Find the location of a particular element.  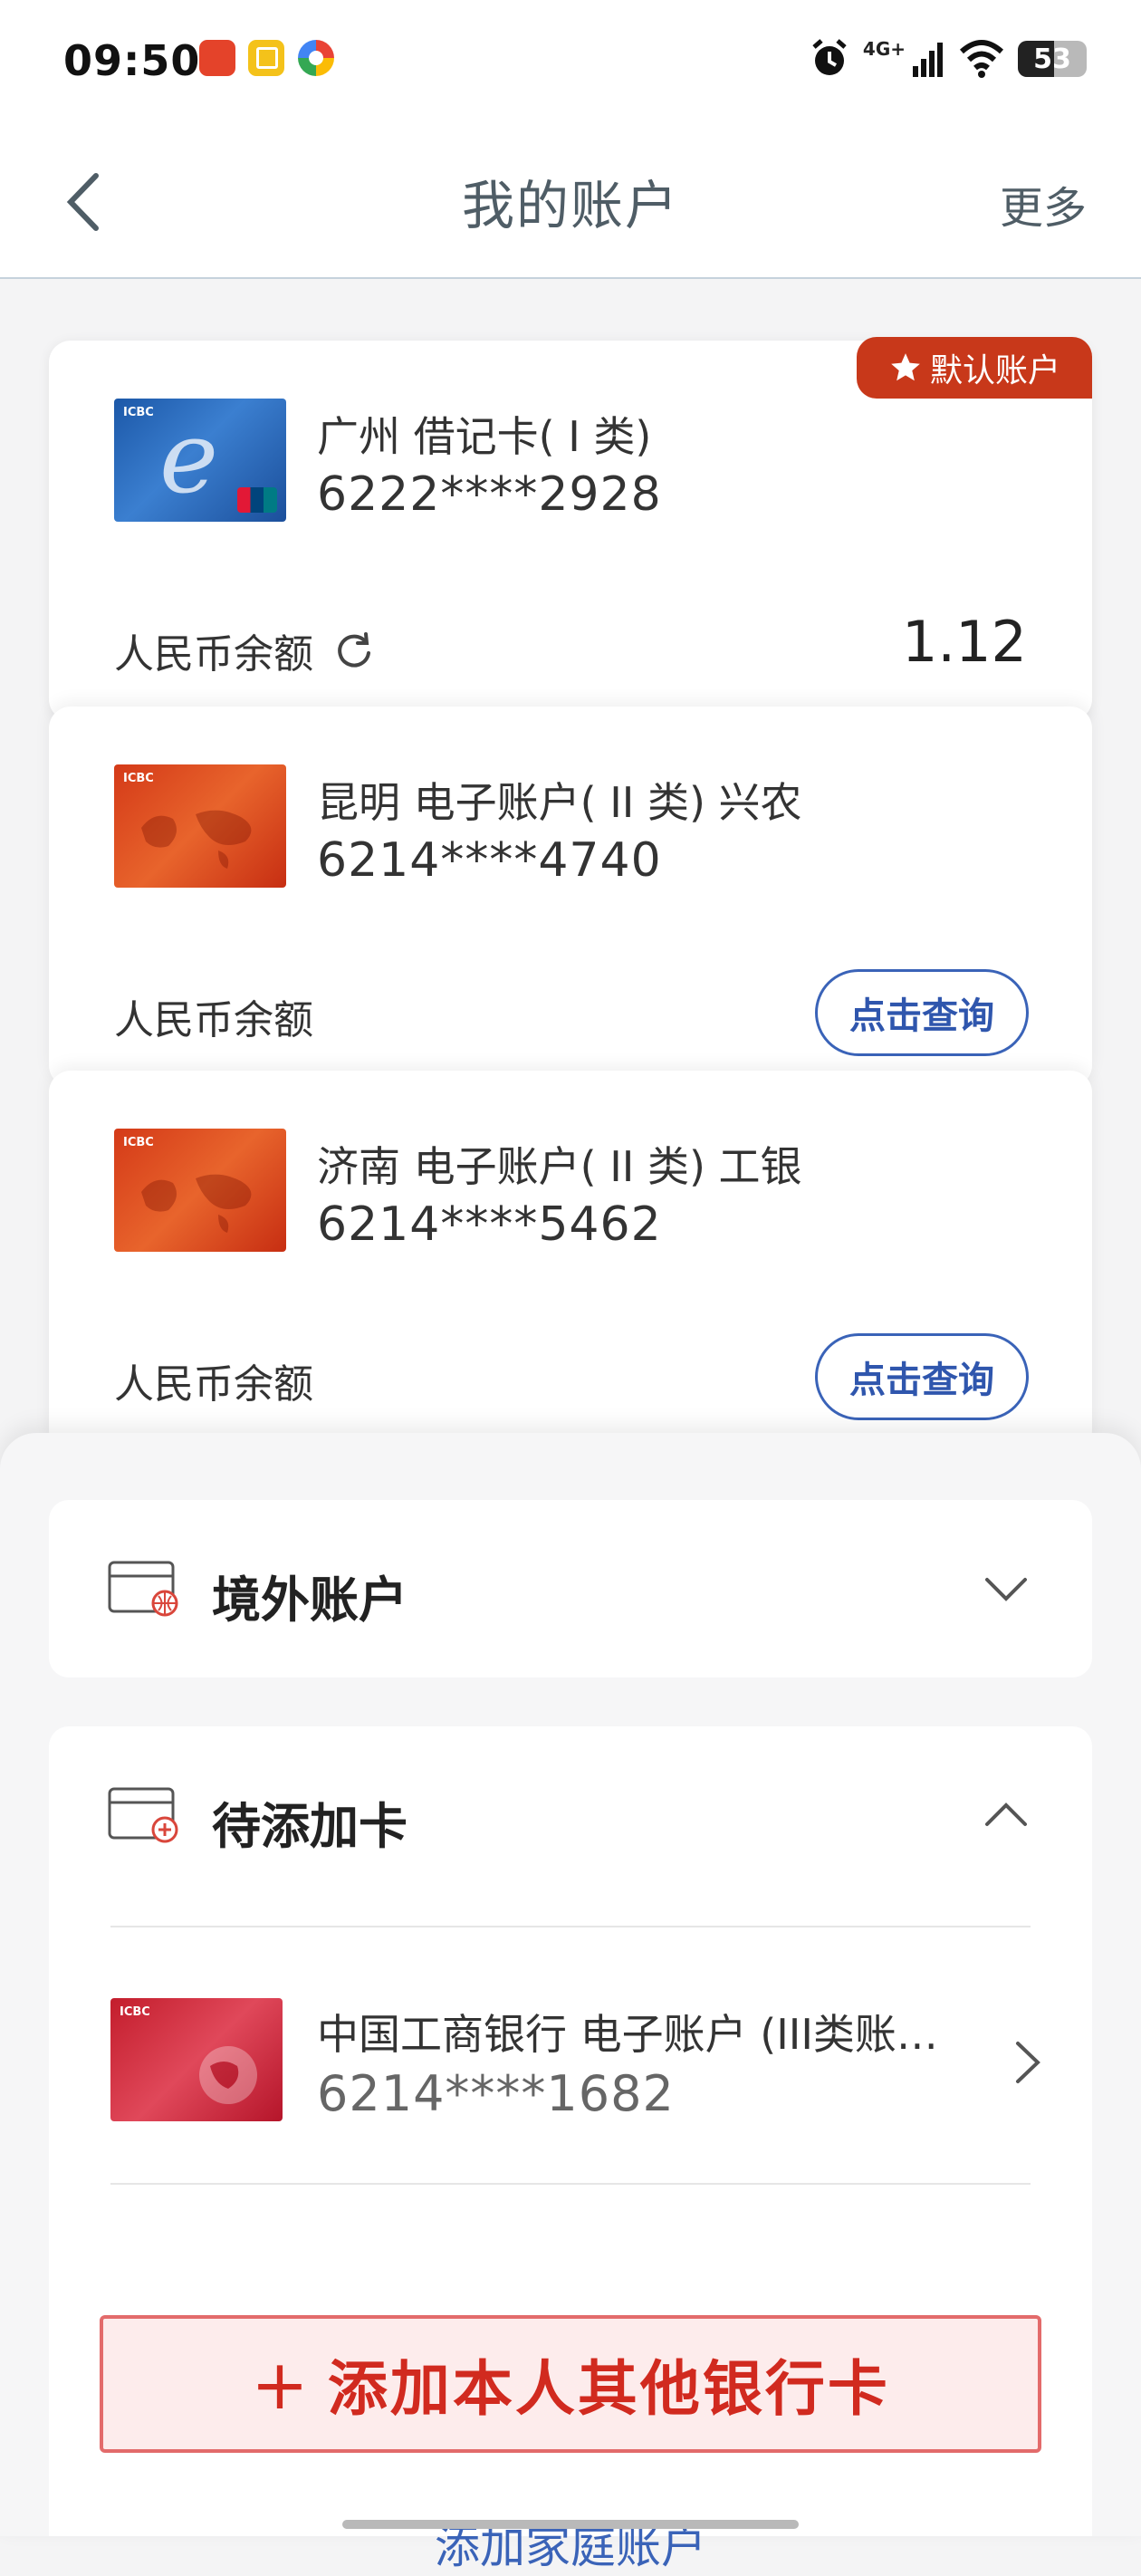

pending-section-title: 待添加卡 is located at coordinates (310, 1826).